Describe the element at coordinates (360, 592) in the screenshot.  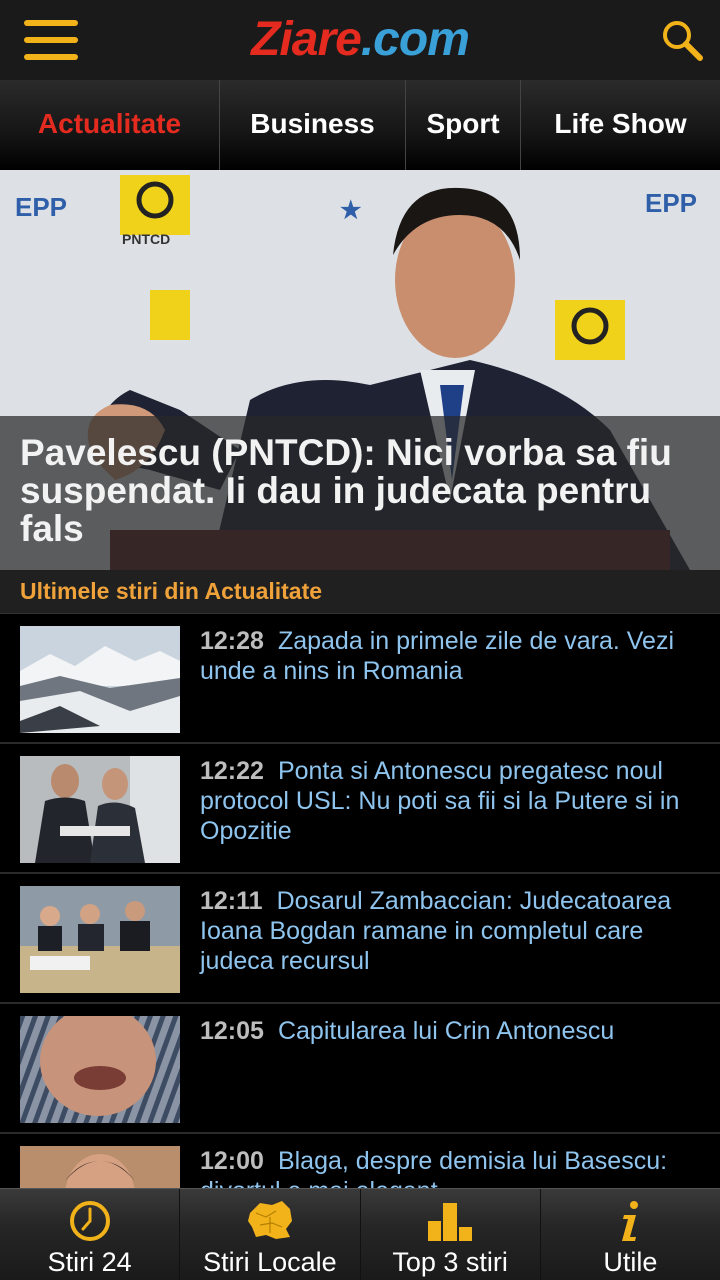
I see `section-title: Ultimele stiri din Actualitate` at that location.